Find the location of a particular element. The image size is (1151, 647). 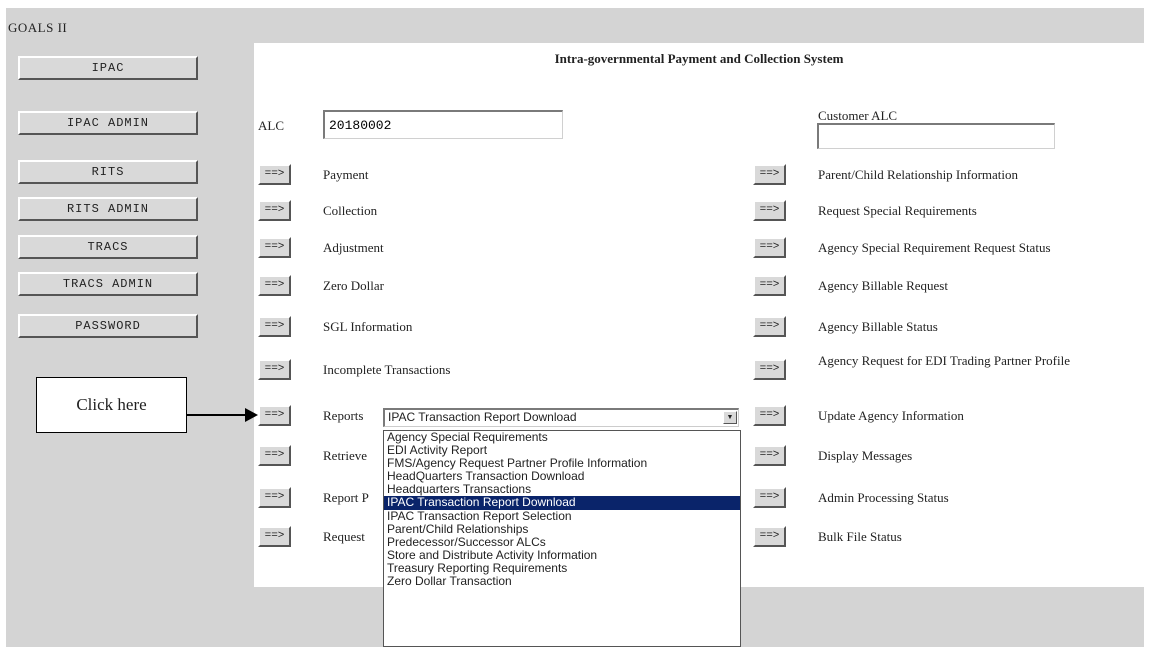

request-go-button: ==> is located at coordinates (274, 536).